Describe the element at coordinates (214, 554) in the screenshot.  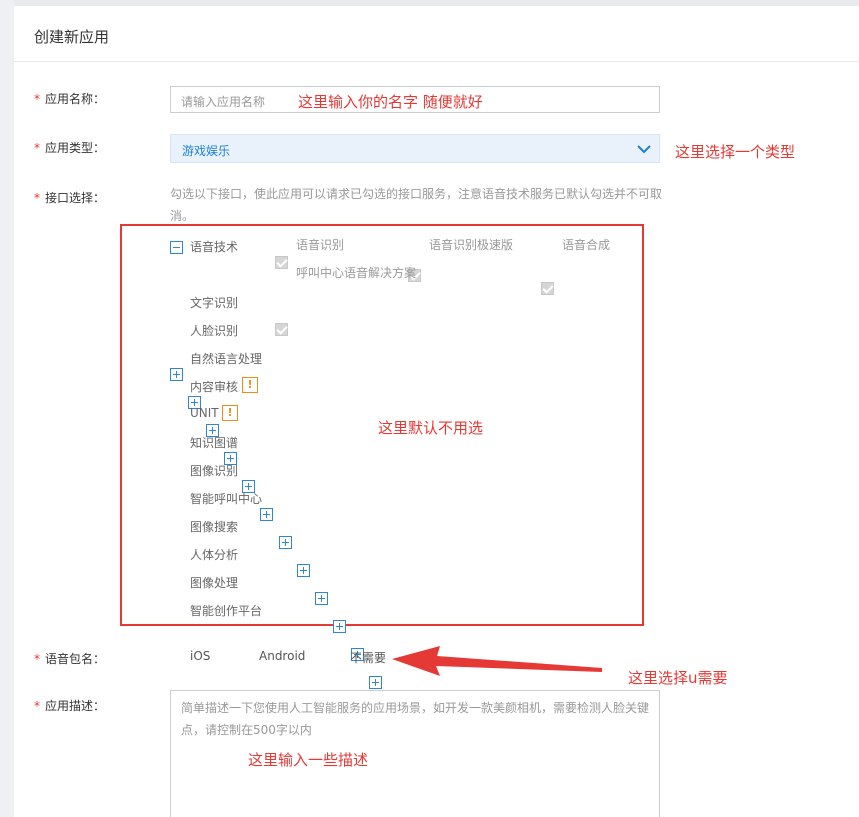
I see `tree-item-body-analysis: 人体分析` at that location.